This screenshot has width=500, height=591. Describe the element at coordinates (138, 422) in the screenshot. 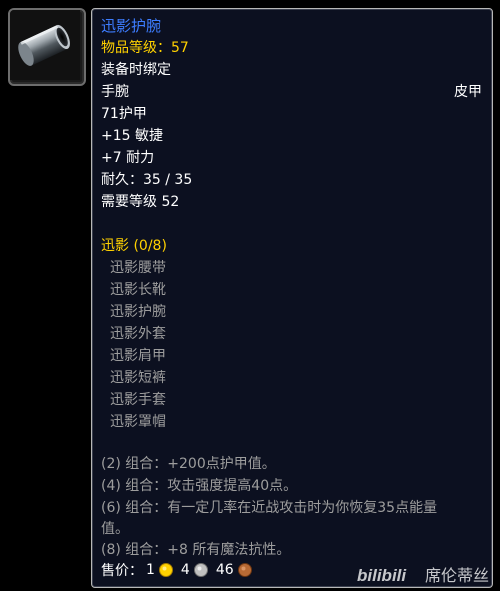

I see `set-piece: 迅影罩帽` at that location.